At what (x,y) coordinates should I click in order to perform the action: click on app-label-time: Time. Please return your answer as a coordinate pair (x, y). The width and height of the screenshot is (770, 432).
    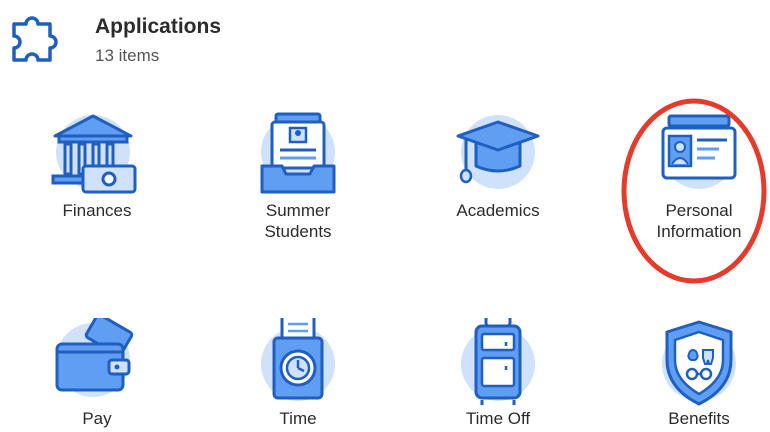
    Looking at the image, I should click on (298, 418).